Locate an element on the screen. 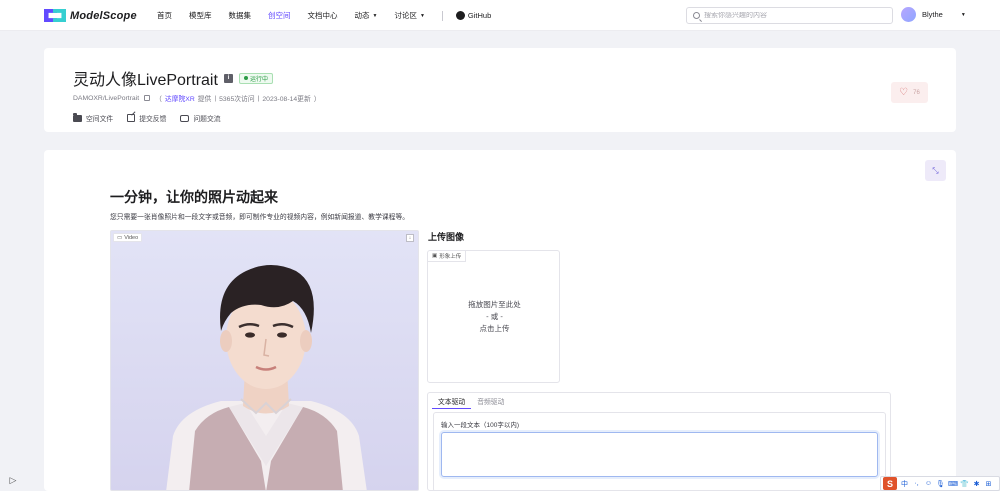  text-input-panel: 输入一段文本（100字以内) is located at coordinates (659, 451).